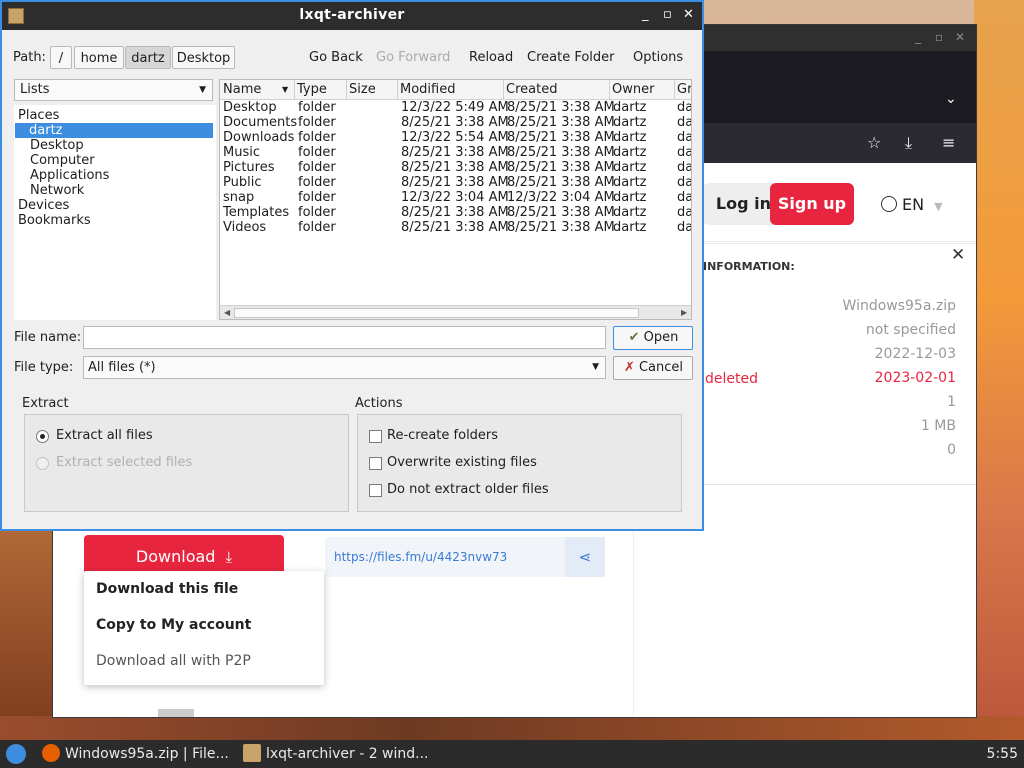  Describe the element at coordinates (658, 57) in the screenshot. I see `options-button: Options` at that location.